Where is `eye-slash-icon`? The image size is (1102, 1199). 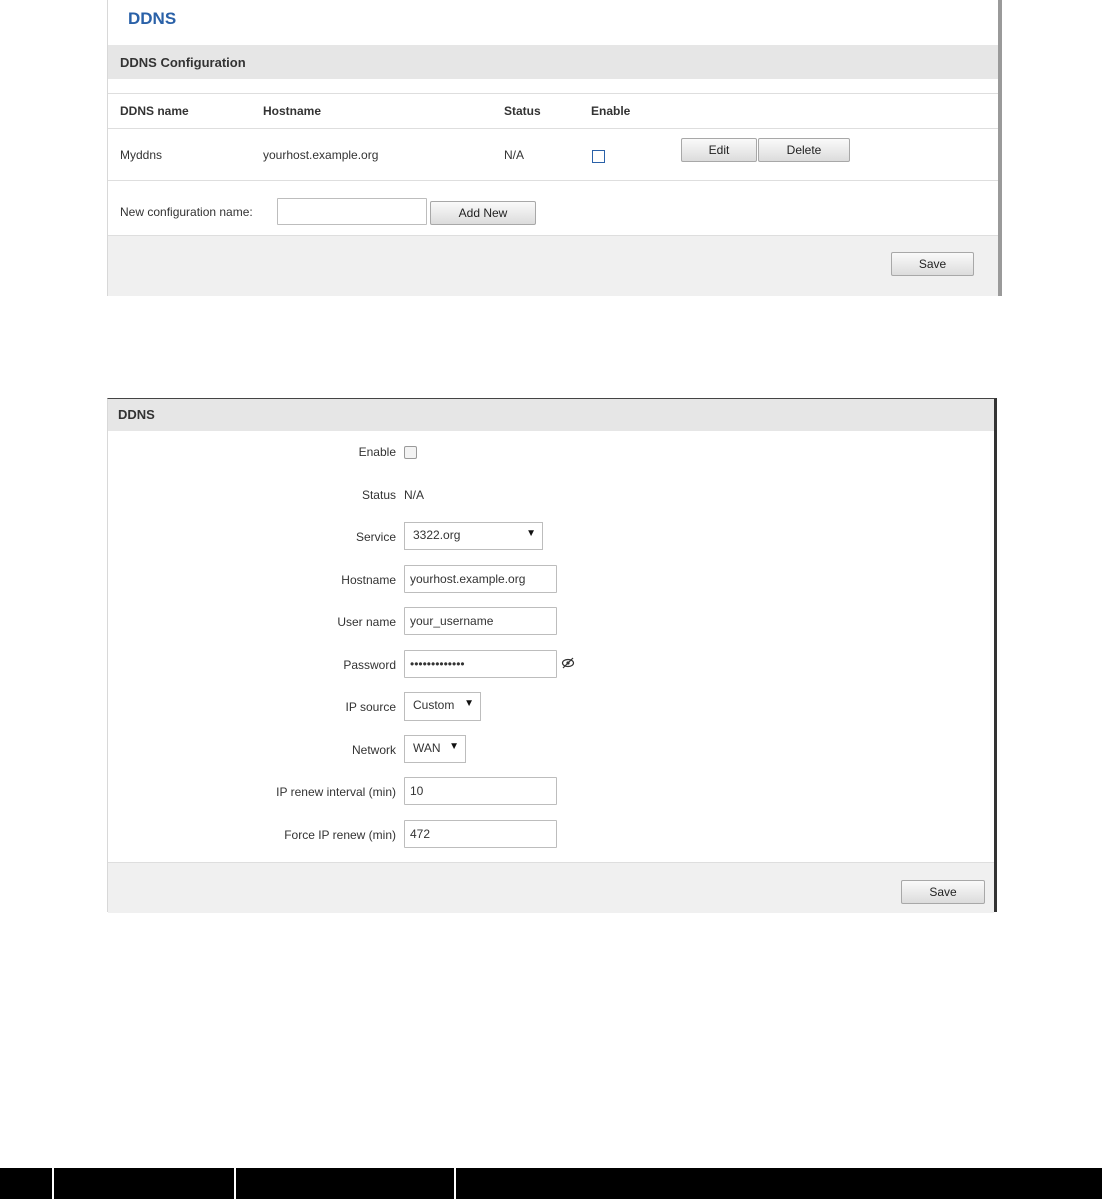 eye-slash-icon is located at coordinates (568, 663).